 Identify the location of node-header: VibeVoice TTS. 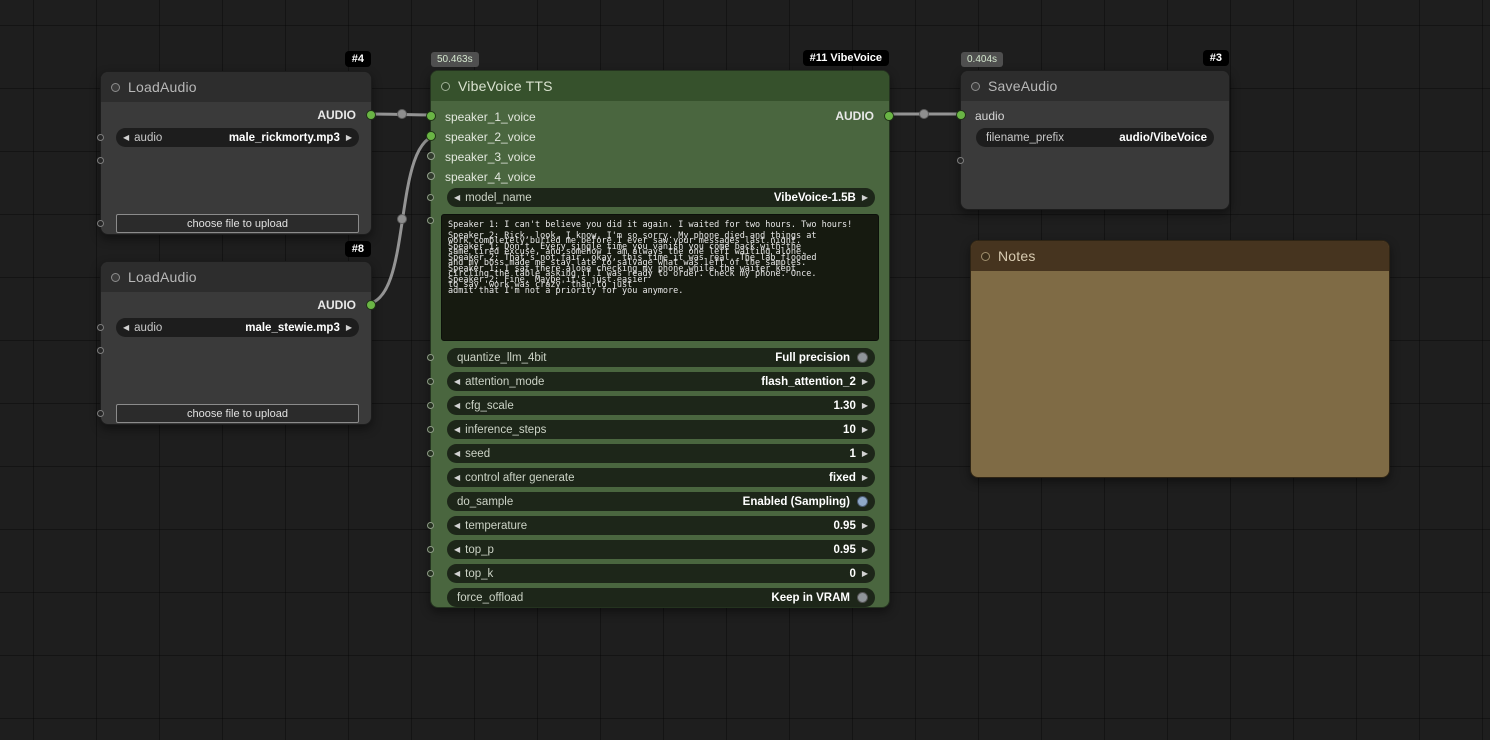
(660, 86).